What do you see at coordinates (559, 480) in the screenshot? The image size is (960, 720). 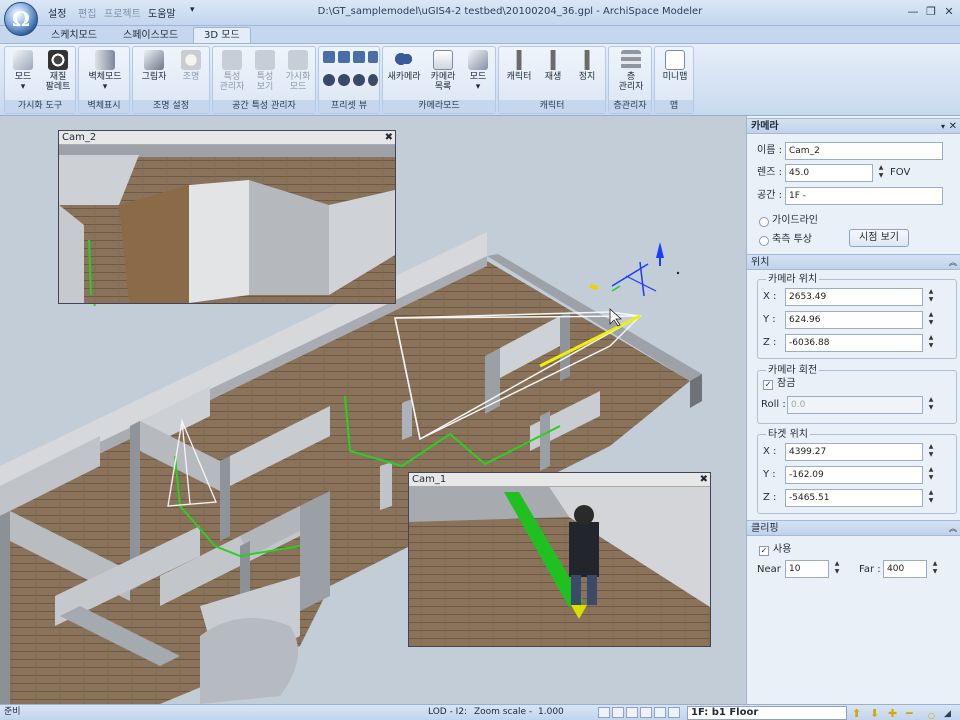 I see `cam1-titlebar: Cam_1 ✖` at bounding box center [559, 480].